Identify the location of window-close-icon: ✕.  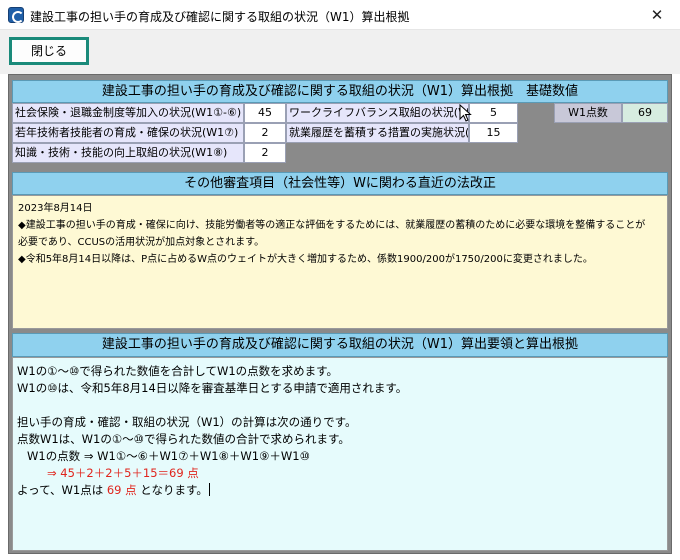
(657, 15).